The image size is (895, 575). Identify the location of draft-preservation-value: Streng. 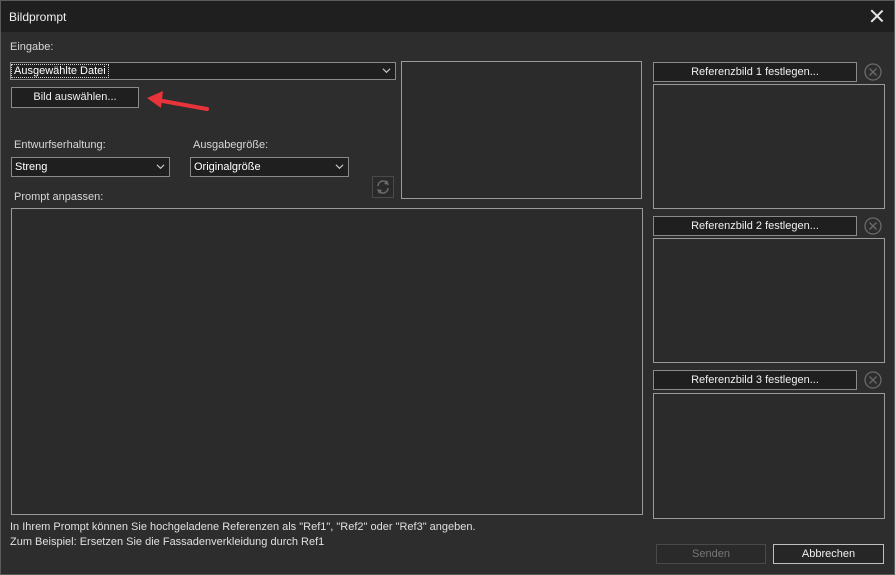
(31, 167).